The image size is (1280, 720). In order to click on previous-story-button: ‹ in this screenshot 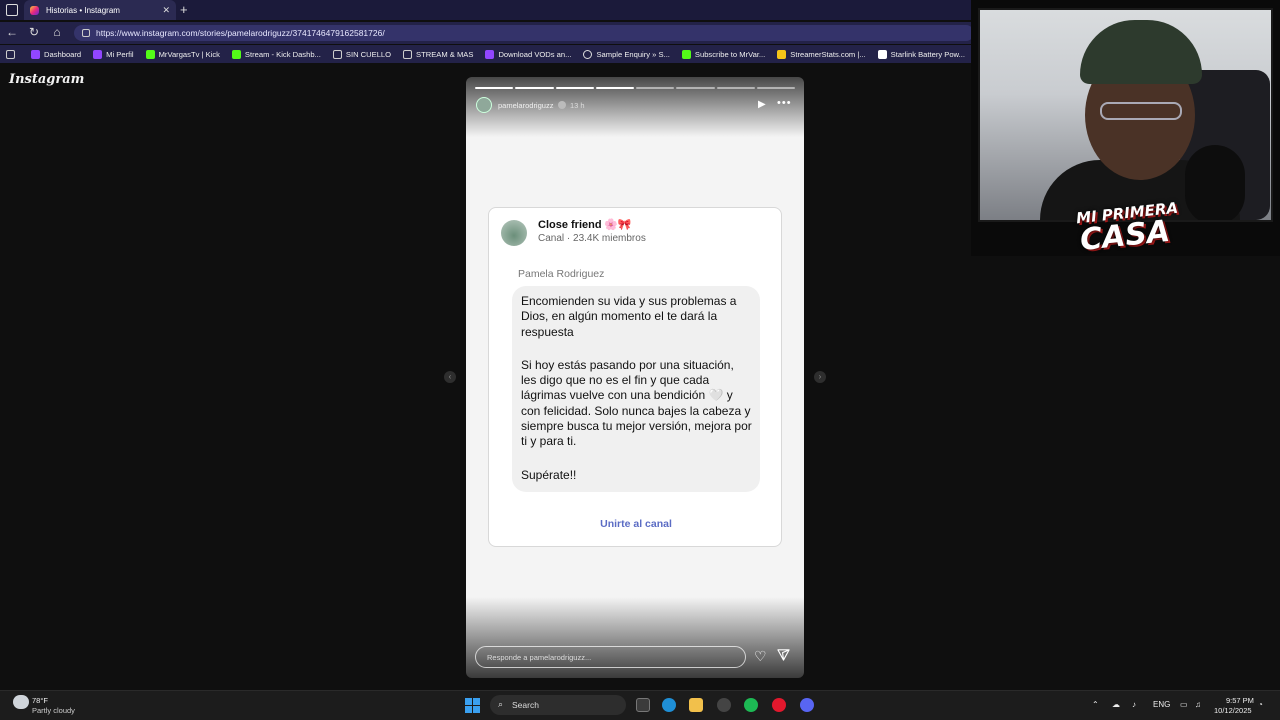, I will do `click(450, 377)`.